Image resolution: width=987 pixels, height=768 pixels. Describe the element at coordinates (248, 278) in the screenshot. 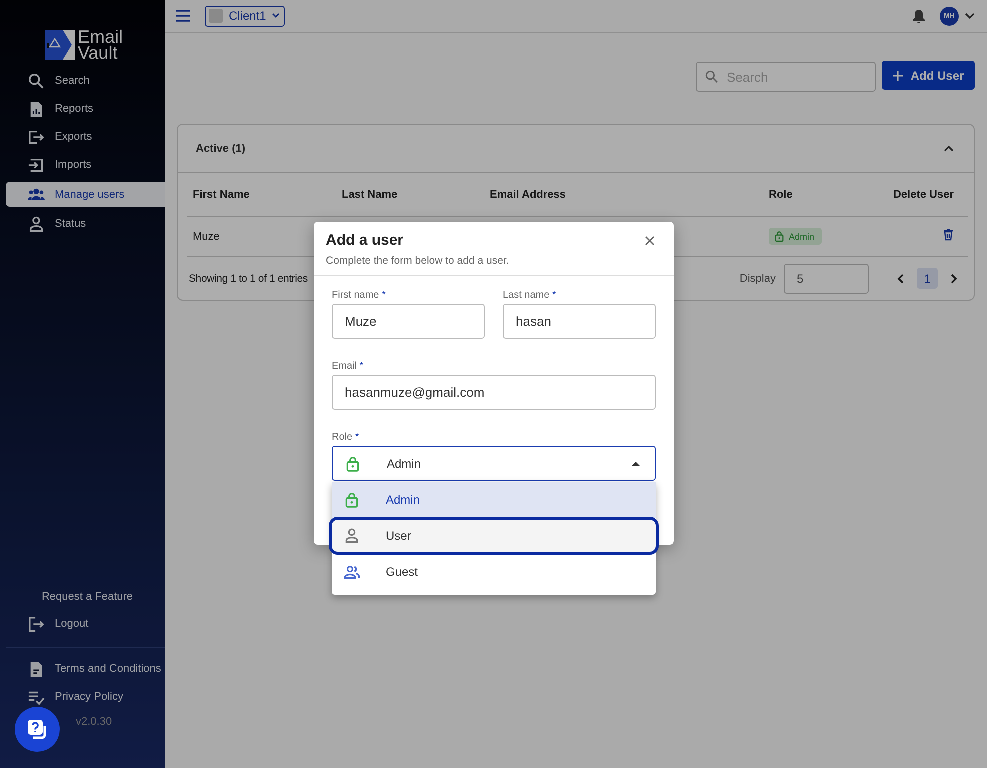

I see `entries-summary: Showing 1 to 1 of 1 entries` at that location.